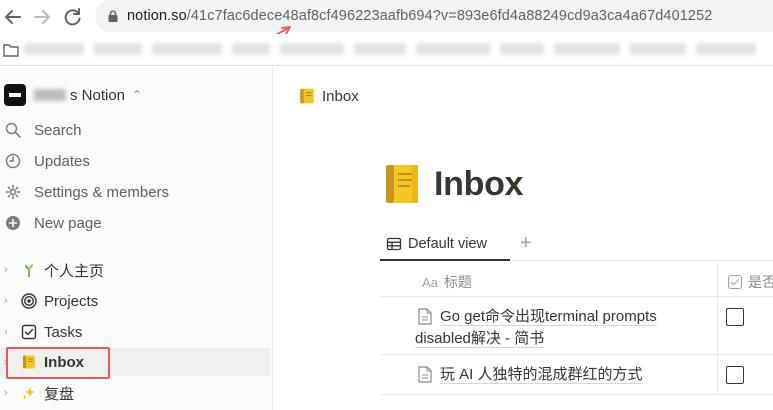 The width and height of the screenshot is (773, 410). Describe the element at coordinates (760, 282) in the screenshot. I see `column-header-label: 是否` at that location.